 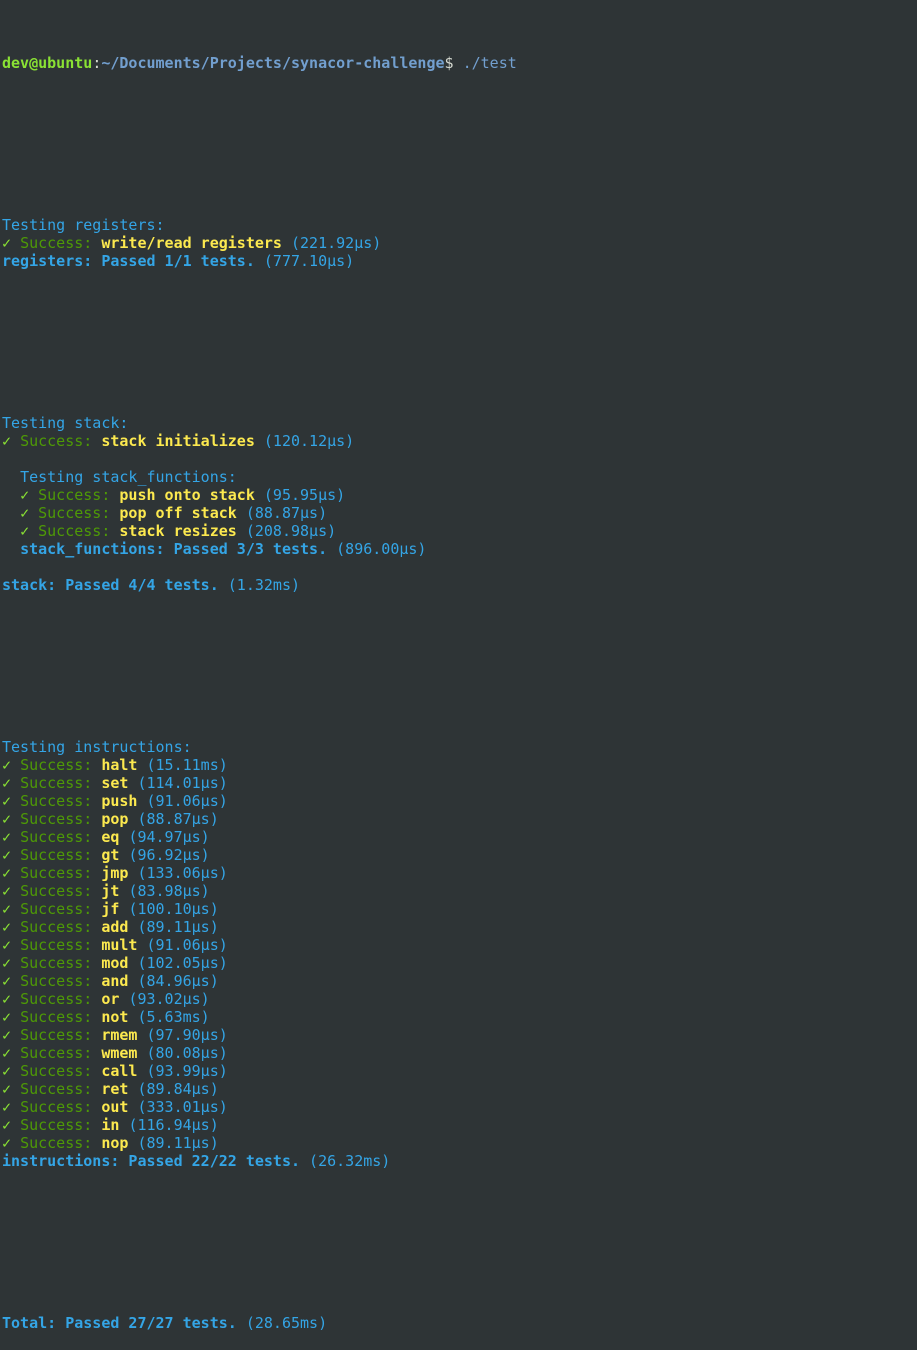 I want to click on test-name: ret, so click(x=115, y=1089).